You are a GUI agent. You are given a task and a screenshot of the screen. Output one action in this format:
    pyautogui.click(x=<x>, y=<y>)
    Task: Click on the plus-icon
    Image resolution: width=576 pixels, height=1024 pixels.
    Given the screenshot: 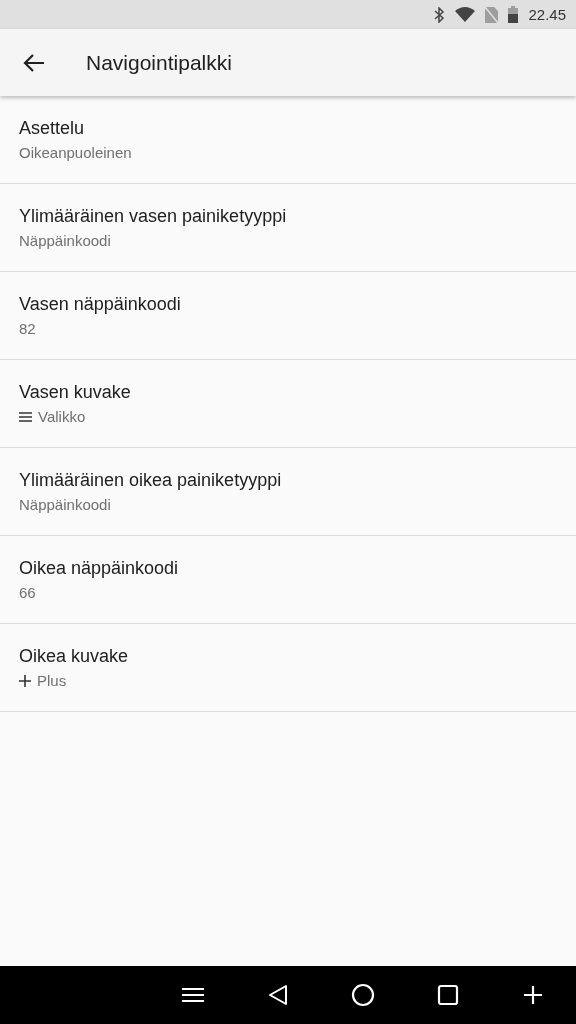 What is the action you would take?
    pyautogui.click(x=25, y=680)
    